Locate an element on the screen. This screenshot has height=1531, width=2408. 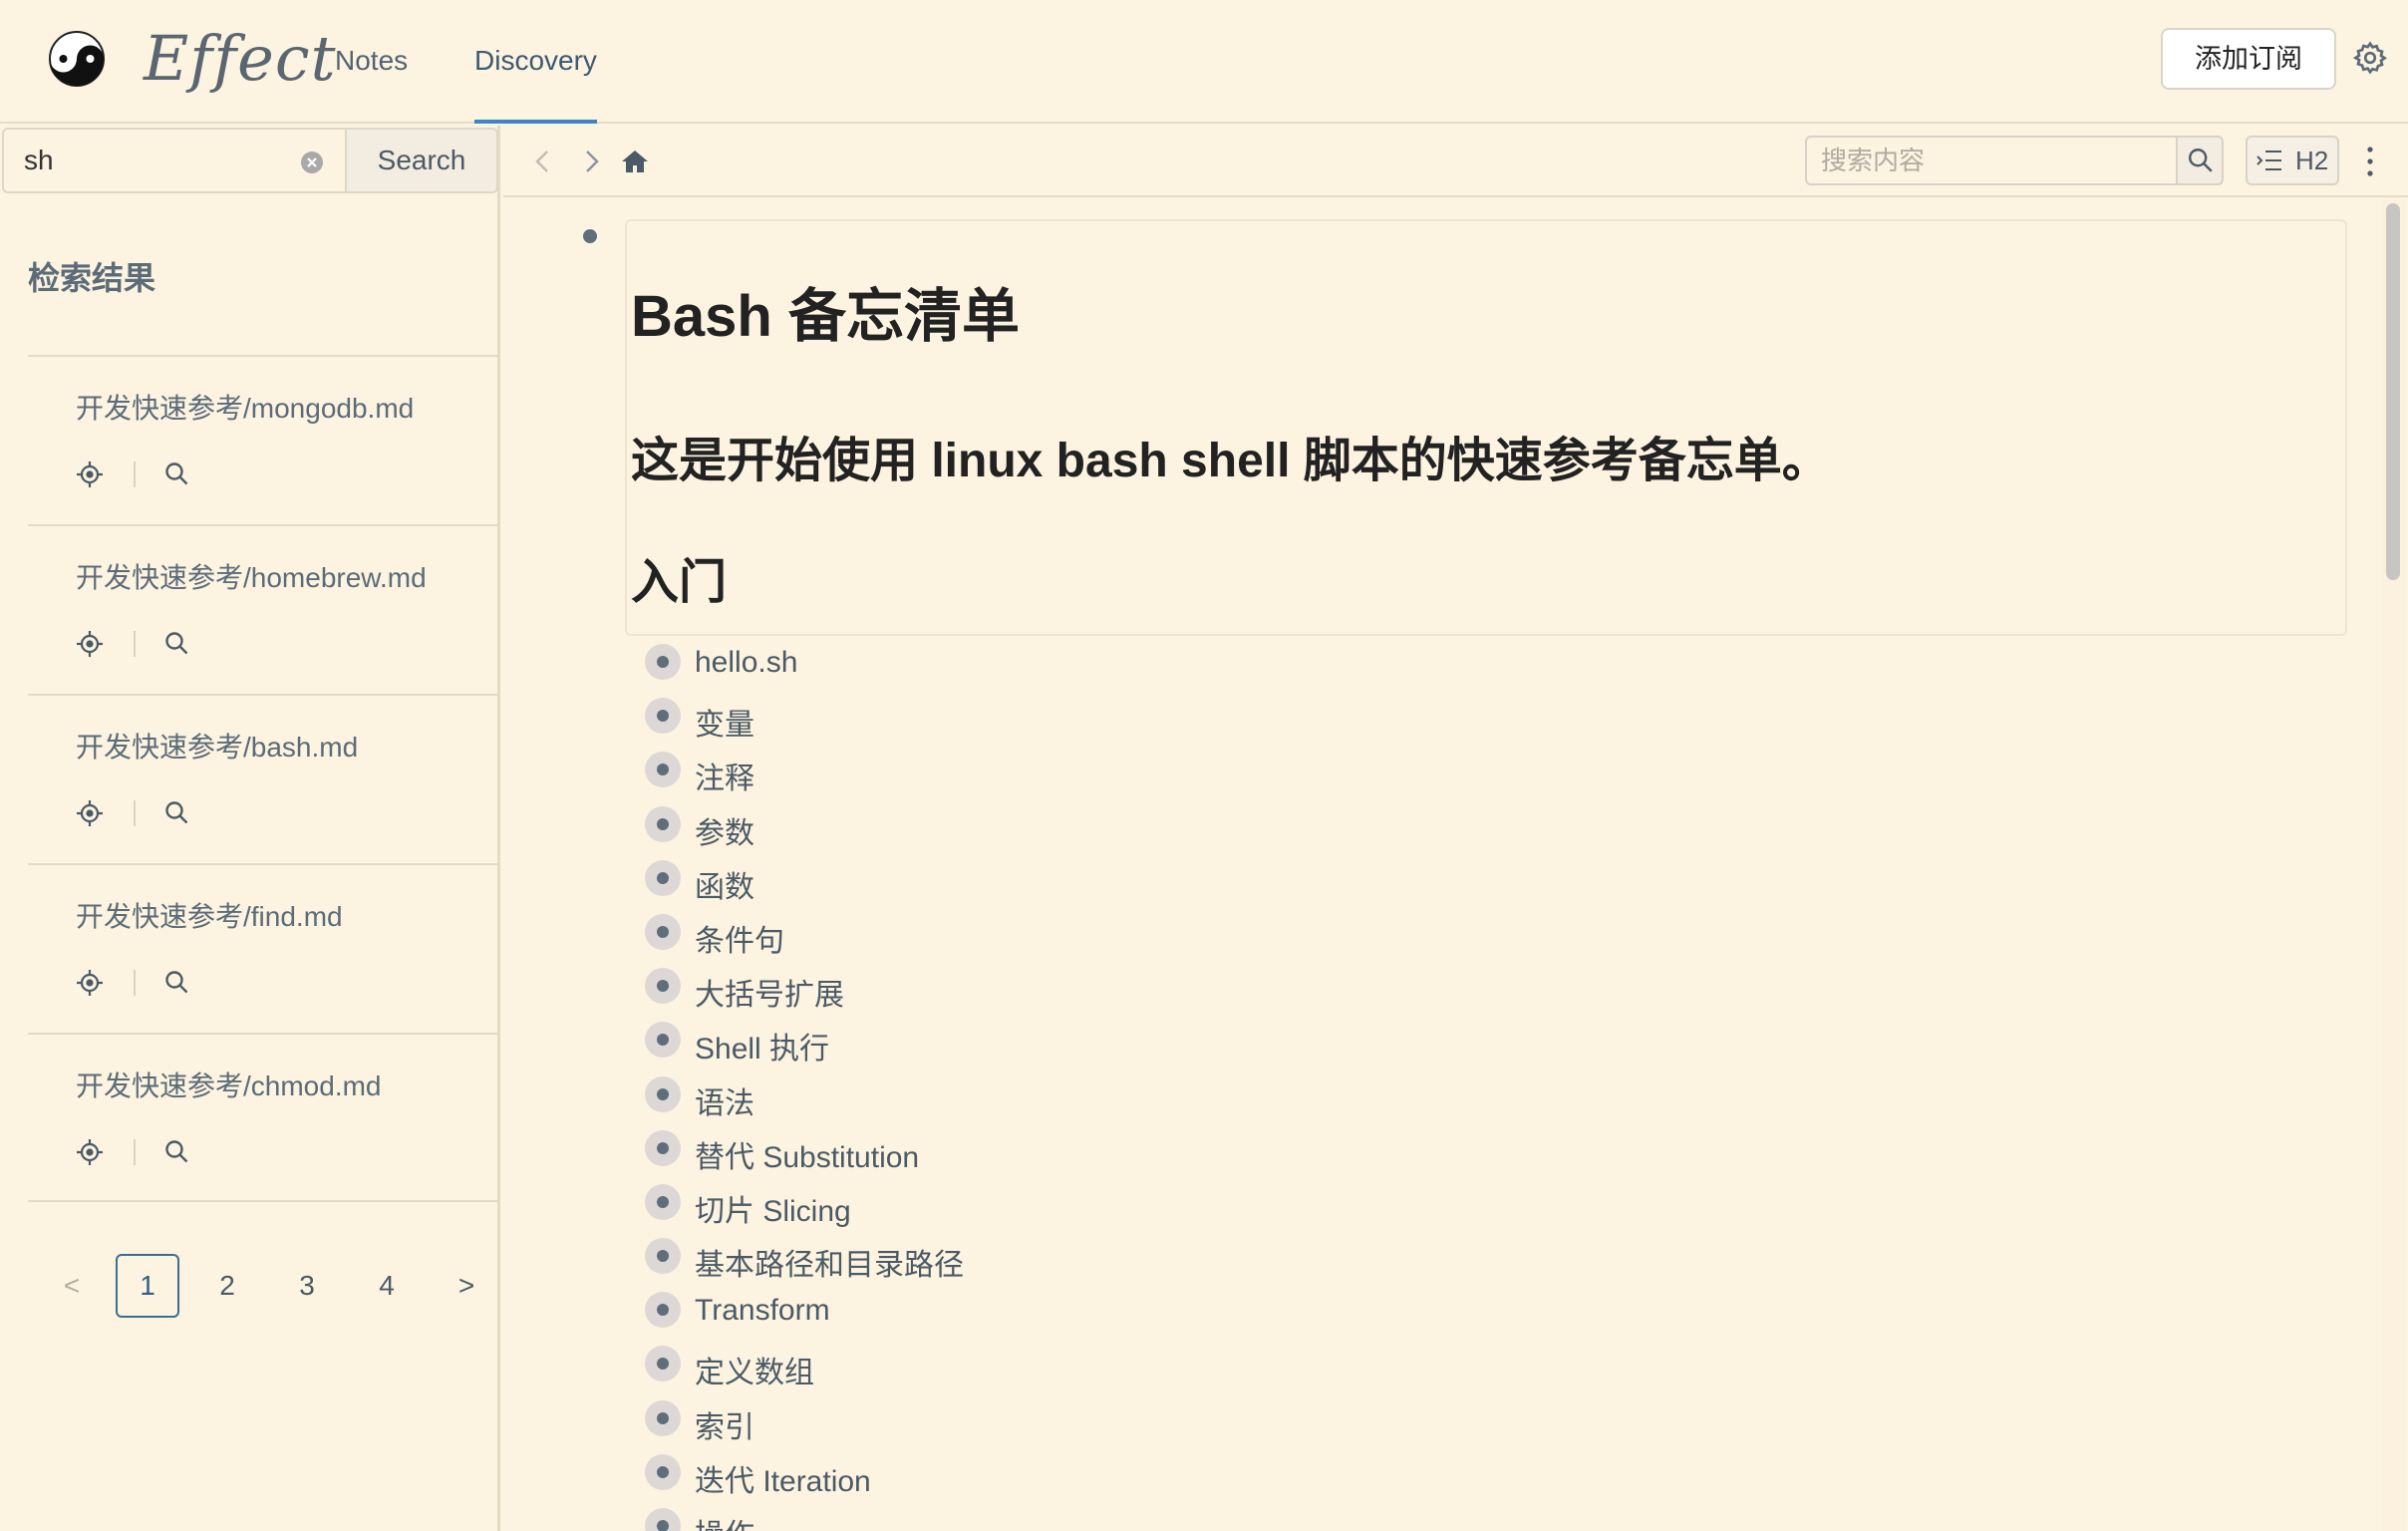
list-item-label: 语法 is located at coordinates (724, 1103).